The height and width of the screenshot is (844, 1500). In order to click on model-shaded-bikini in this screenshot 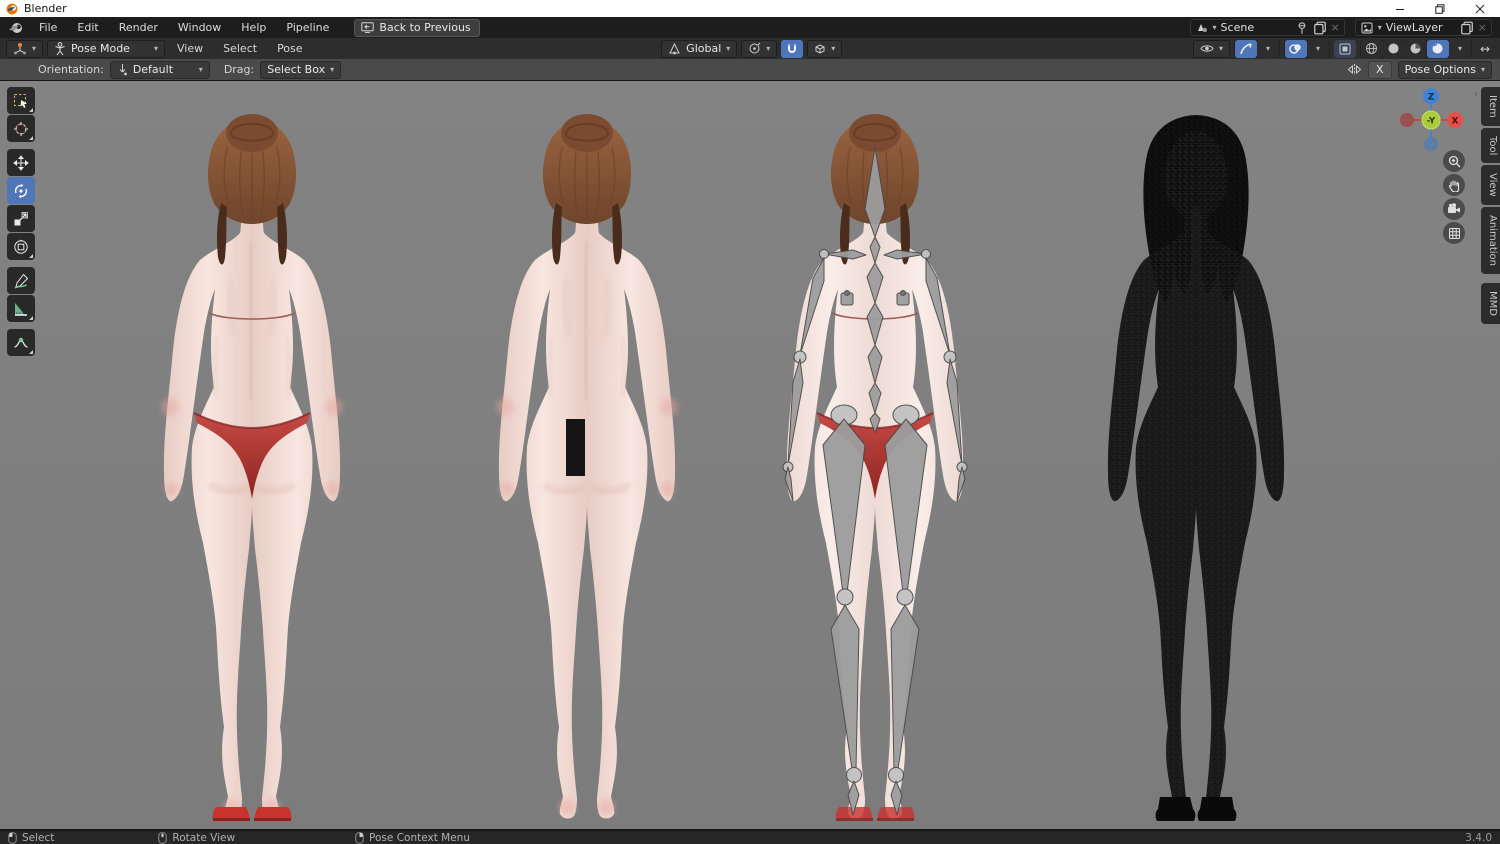, I will do `click(252, 467)`.